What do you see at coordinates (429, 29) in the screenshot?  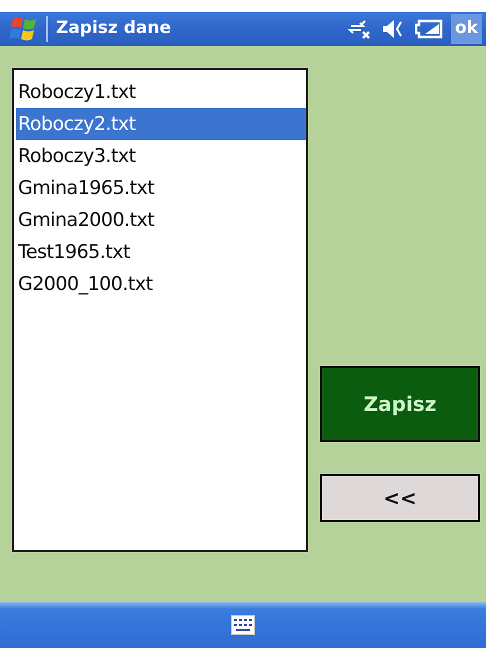 I see `battery-icon` at bounding box center [429, 29].